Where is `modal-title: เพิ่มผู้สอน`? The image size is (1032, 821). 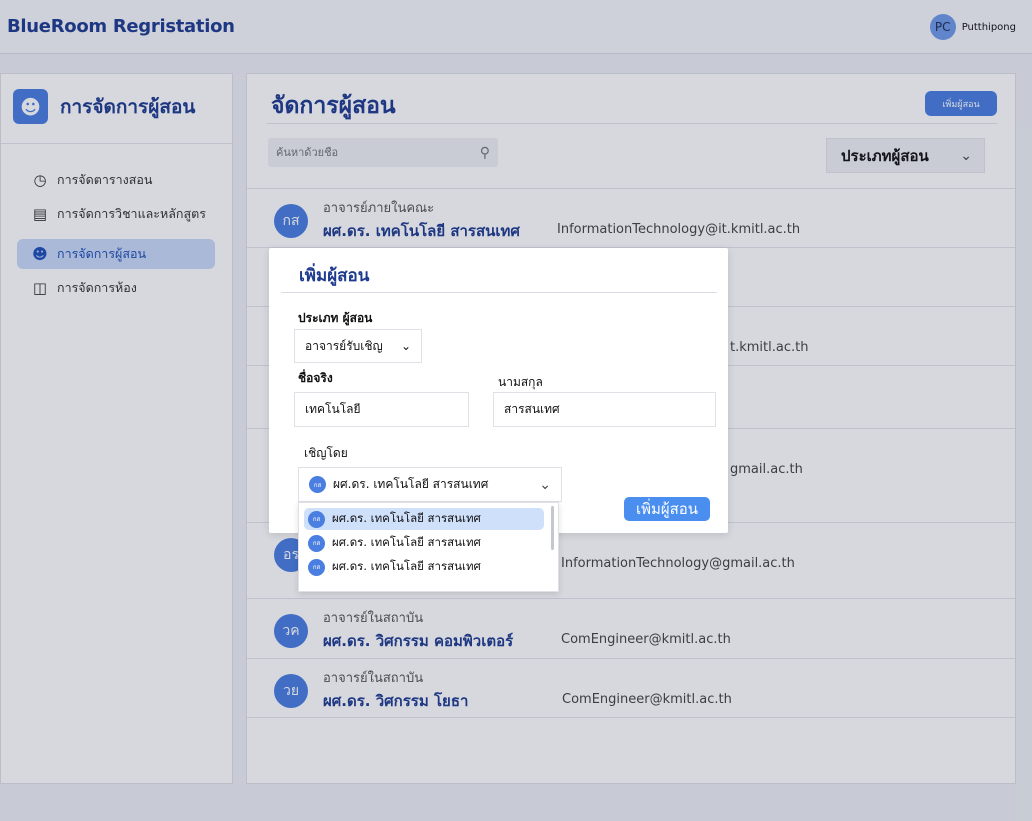
modal-title: เพิ่มผู้สอน is located at coordinates (334, 276).